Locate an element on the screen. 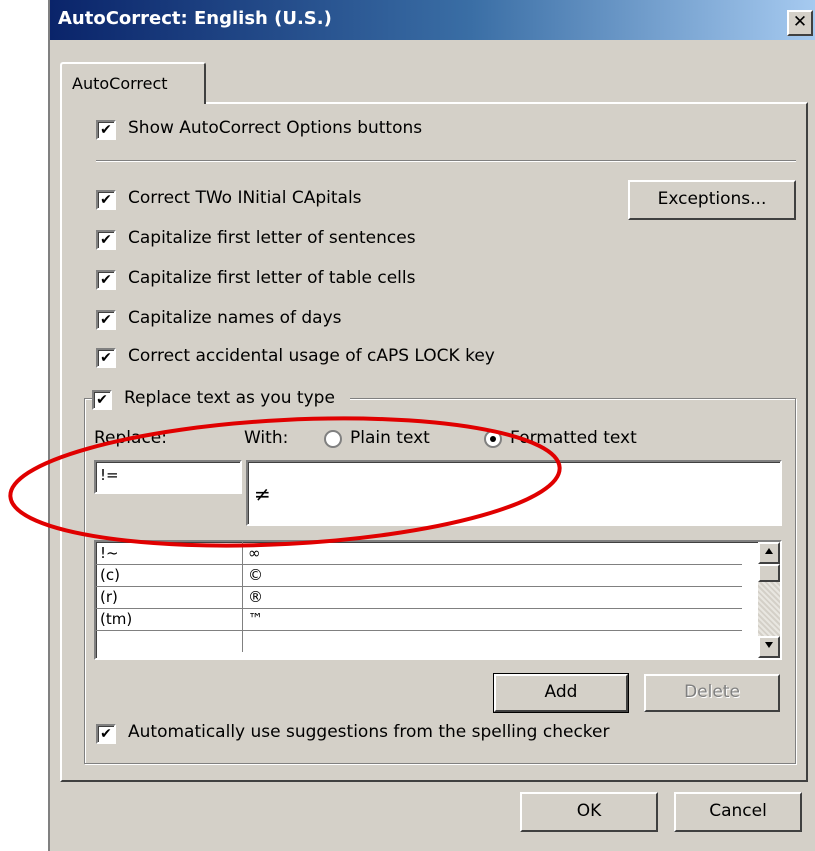 Image resolution: width=815 pixels, height=851 pixels. formatted-text-label: Formatted text is located at coordinates (573, 438).